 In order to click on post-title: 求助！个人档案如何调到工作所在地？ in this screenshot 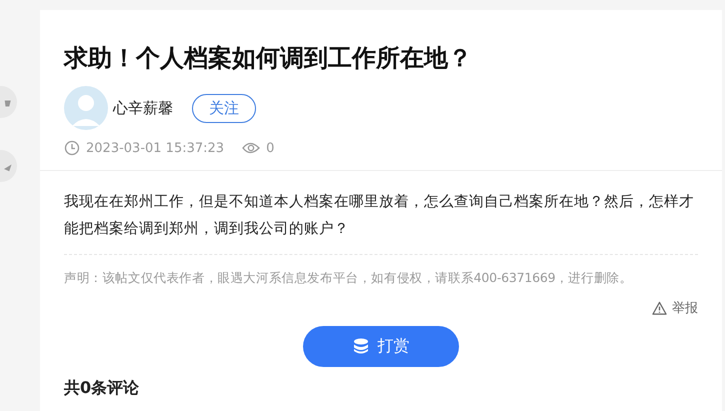, I will do `click(268, 58)`.